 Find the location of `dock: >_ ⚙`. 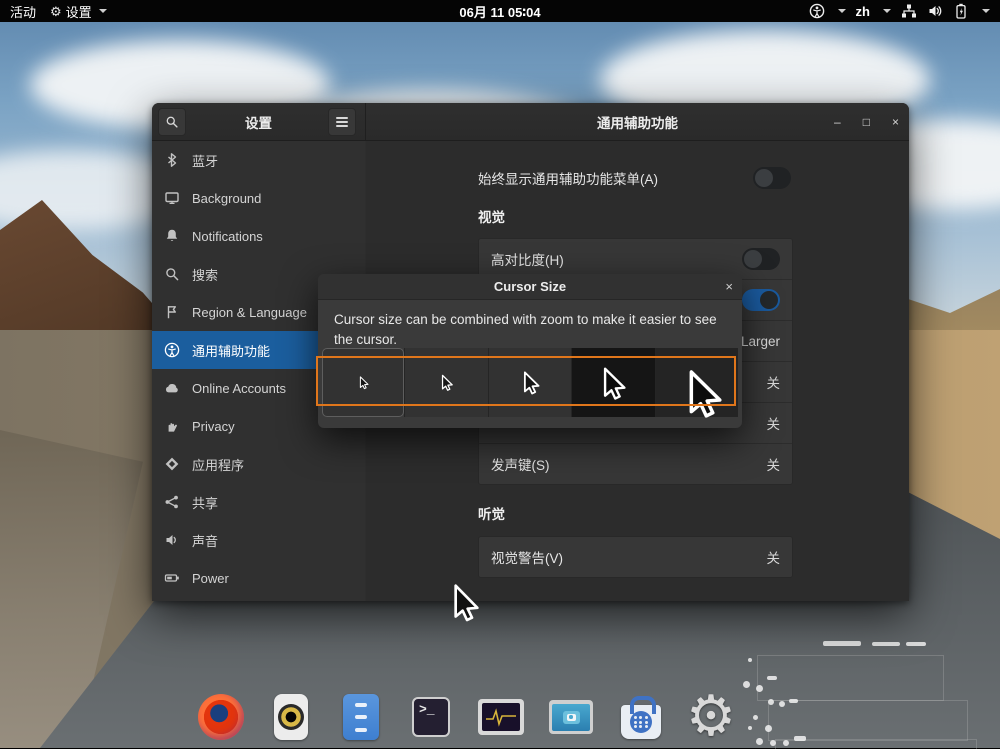

dock: >_ ⚙ is located at coordinates (466, 717).